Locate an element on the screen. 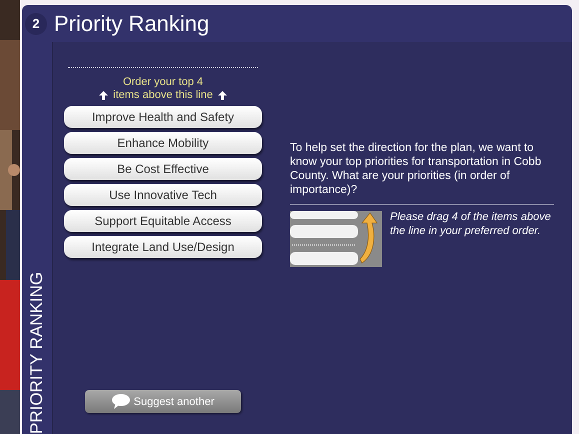  description-text: To help set the direction for the plan, we want to know your top priorities for transportation in Cobb County. What are your priorities (in order of importance)? is located at coordinates (416, 169).